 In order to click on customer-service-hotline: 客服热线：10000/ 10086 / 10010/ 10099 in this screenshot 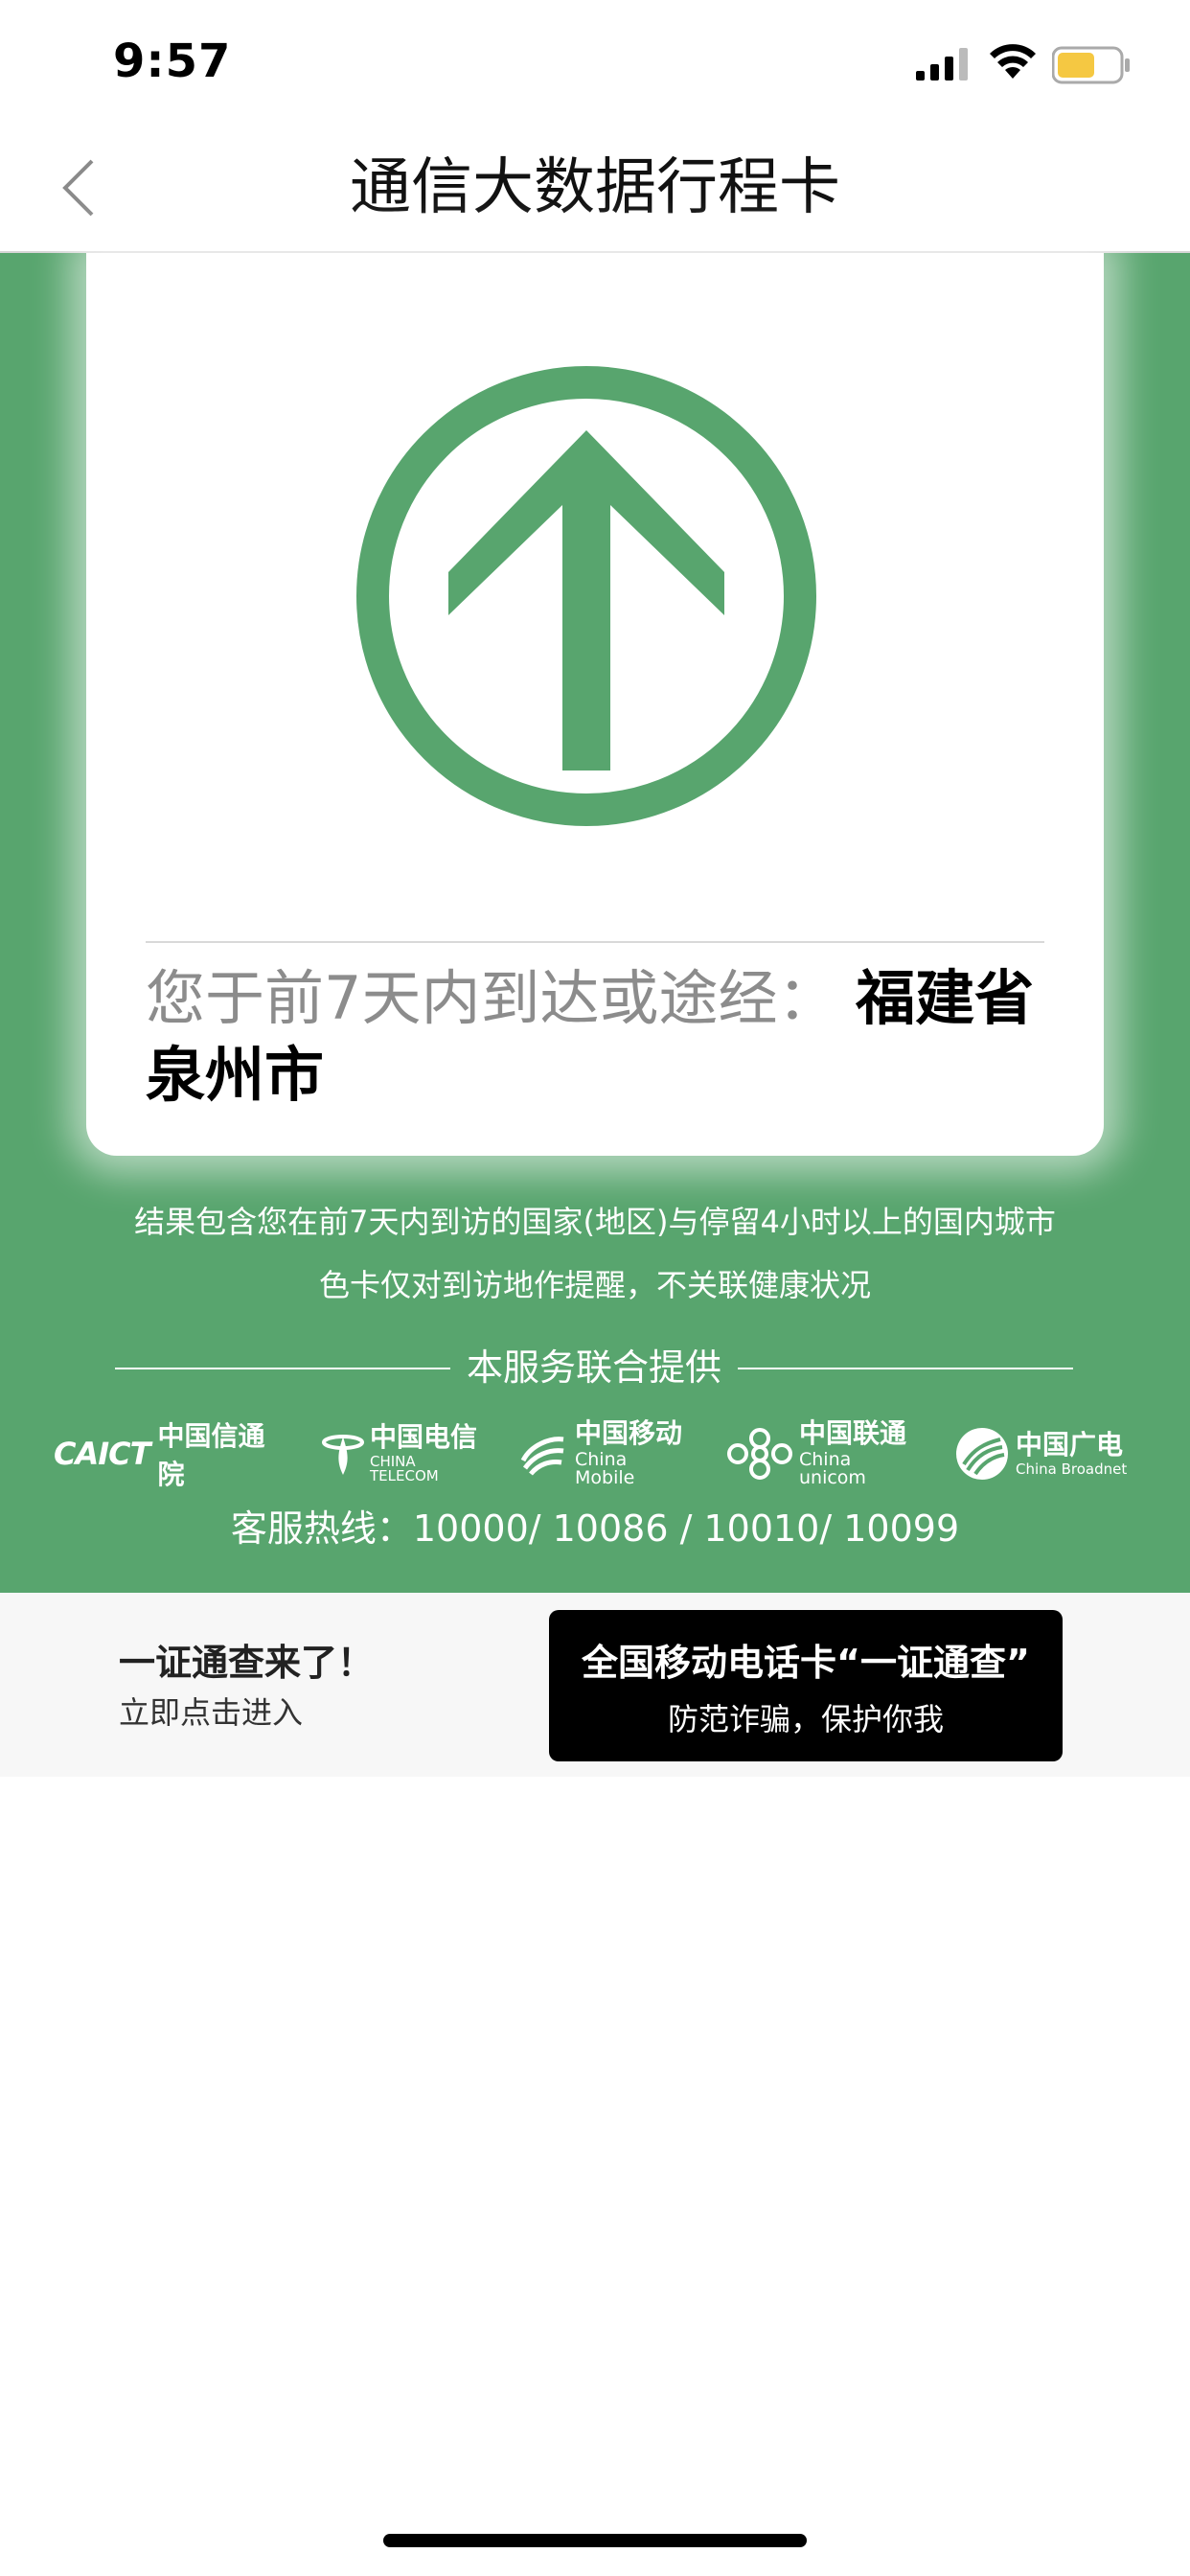, I will do `click(595, 1529)`.